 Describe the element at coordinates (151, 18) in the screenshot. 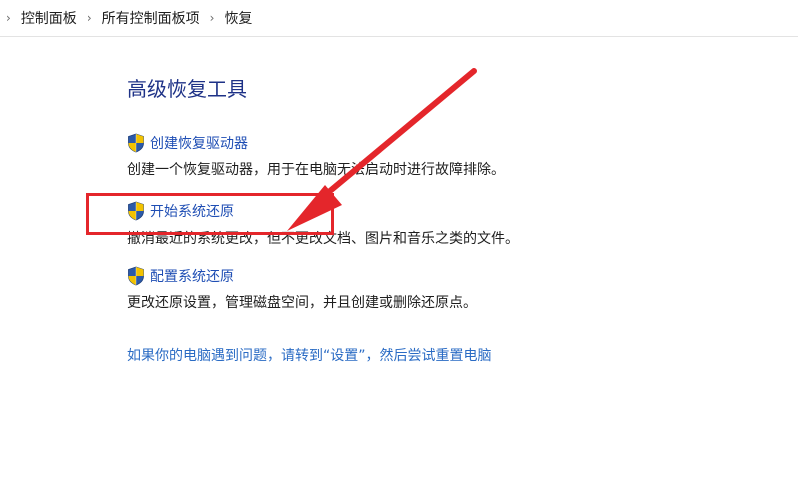

I see `breadcrumb-all-items: 所有控制面板项` at that location.